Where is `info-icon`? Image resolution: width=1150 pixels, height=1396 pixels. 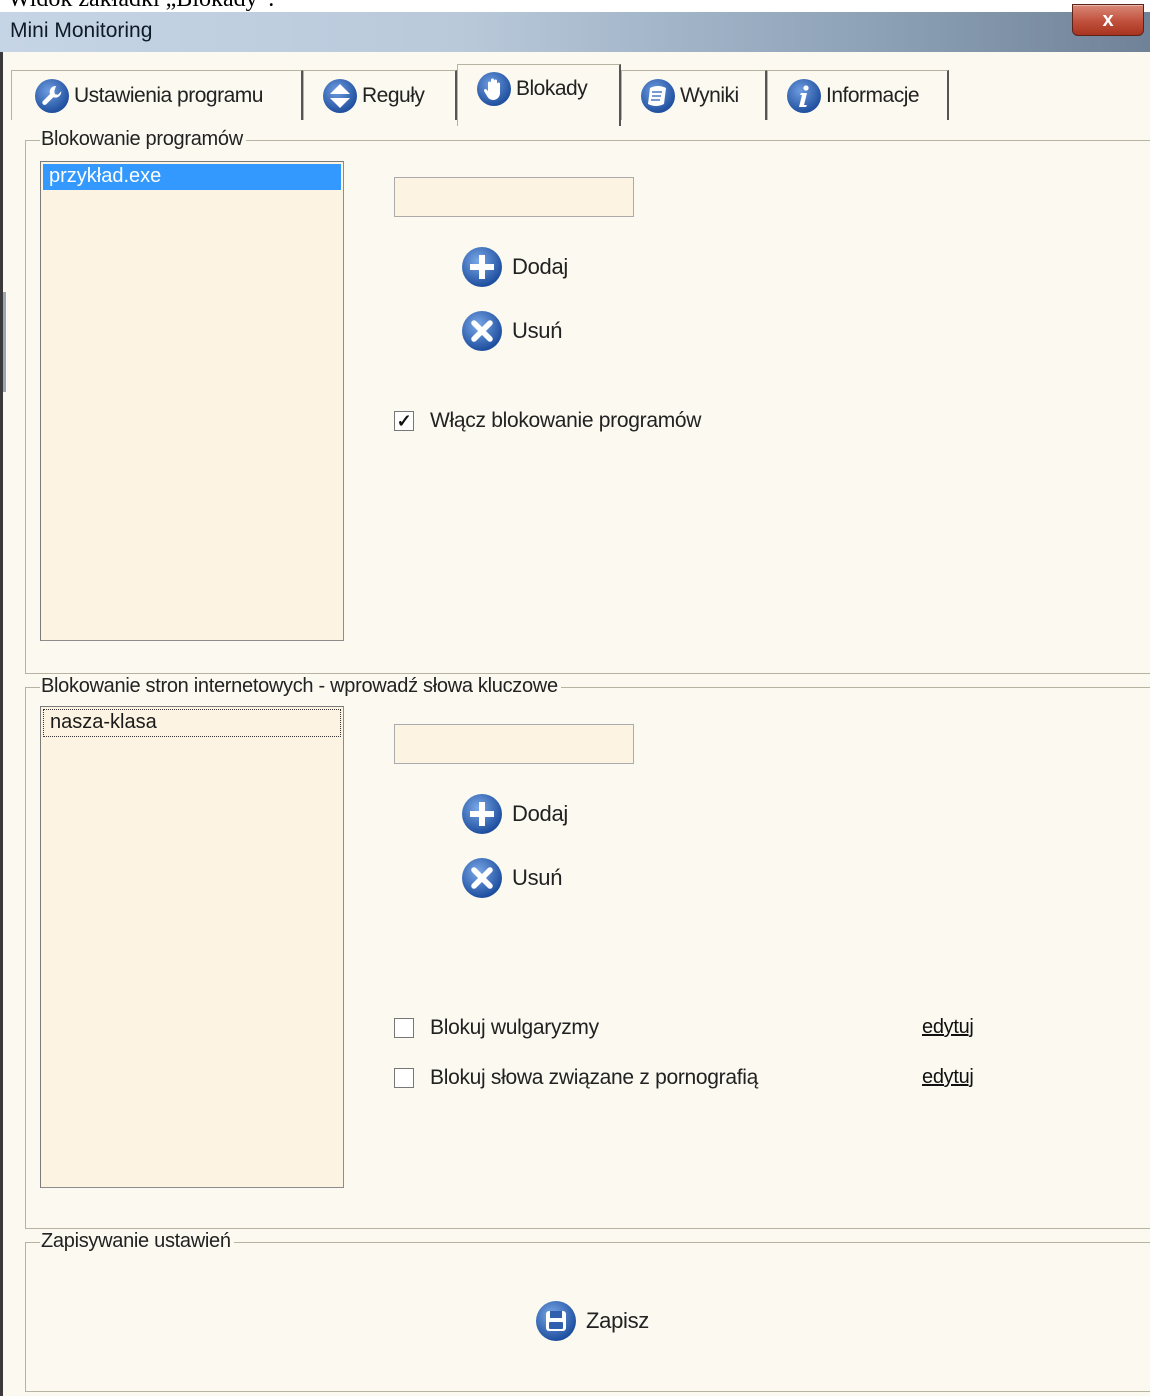 info-icon is located at coordinates (804, 95).